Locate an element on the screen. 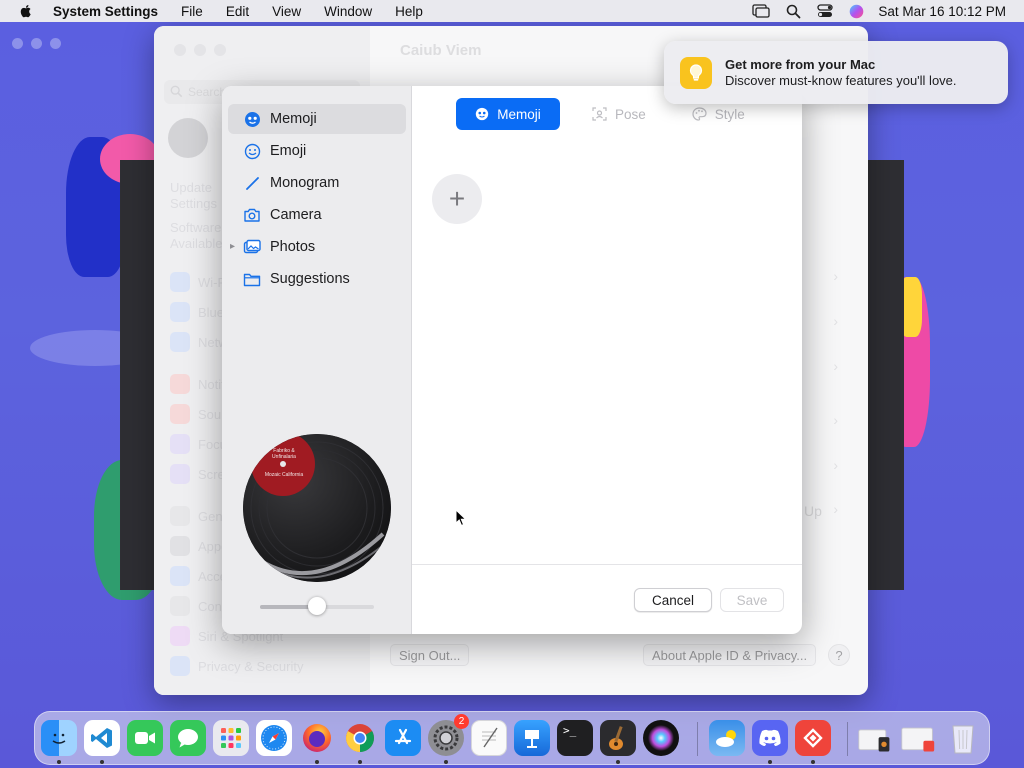 This screenshot has width=1024, height=768. source-item-label: Monogram is located at coordinates (305, 183).